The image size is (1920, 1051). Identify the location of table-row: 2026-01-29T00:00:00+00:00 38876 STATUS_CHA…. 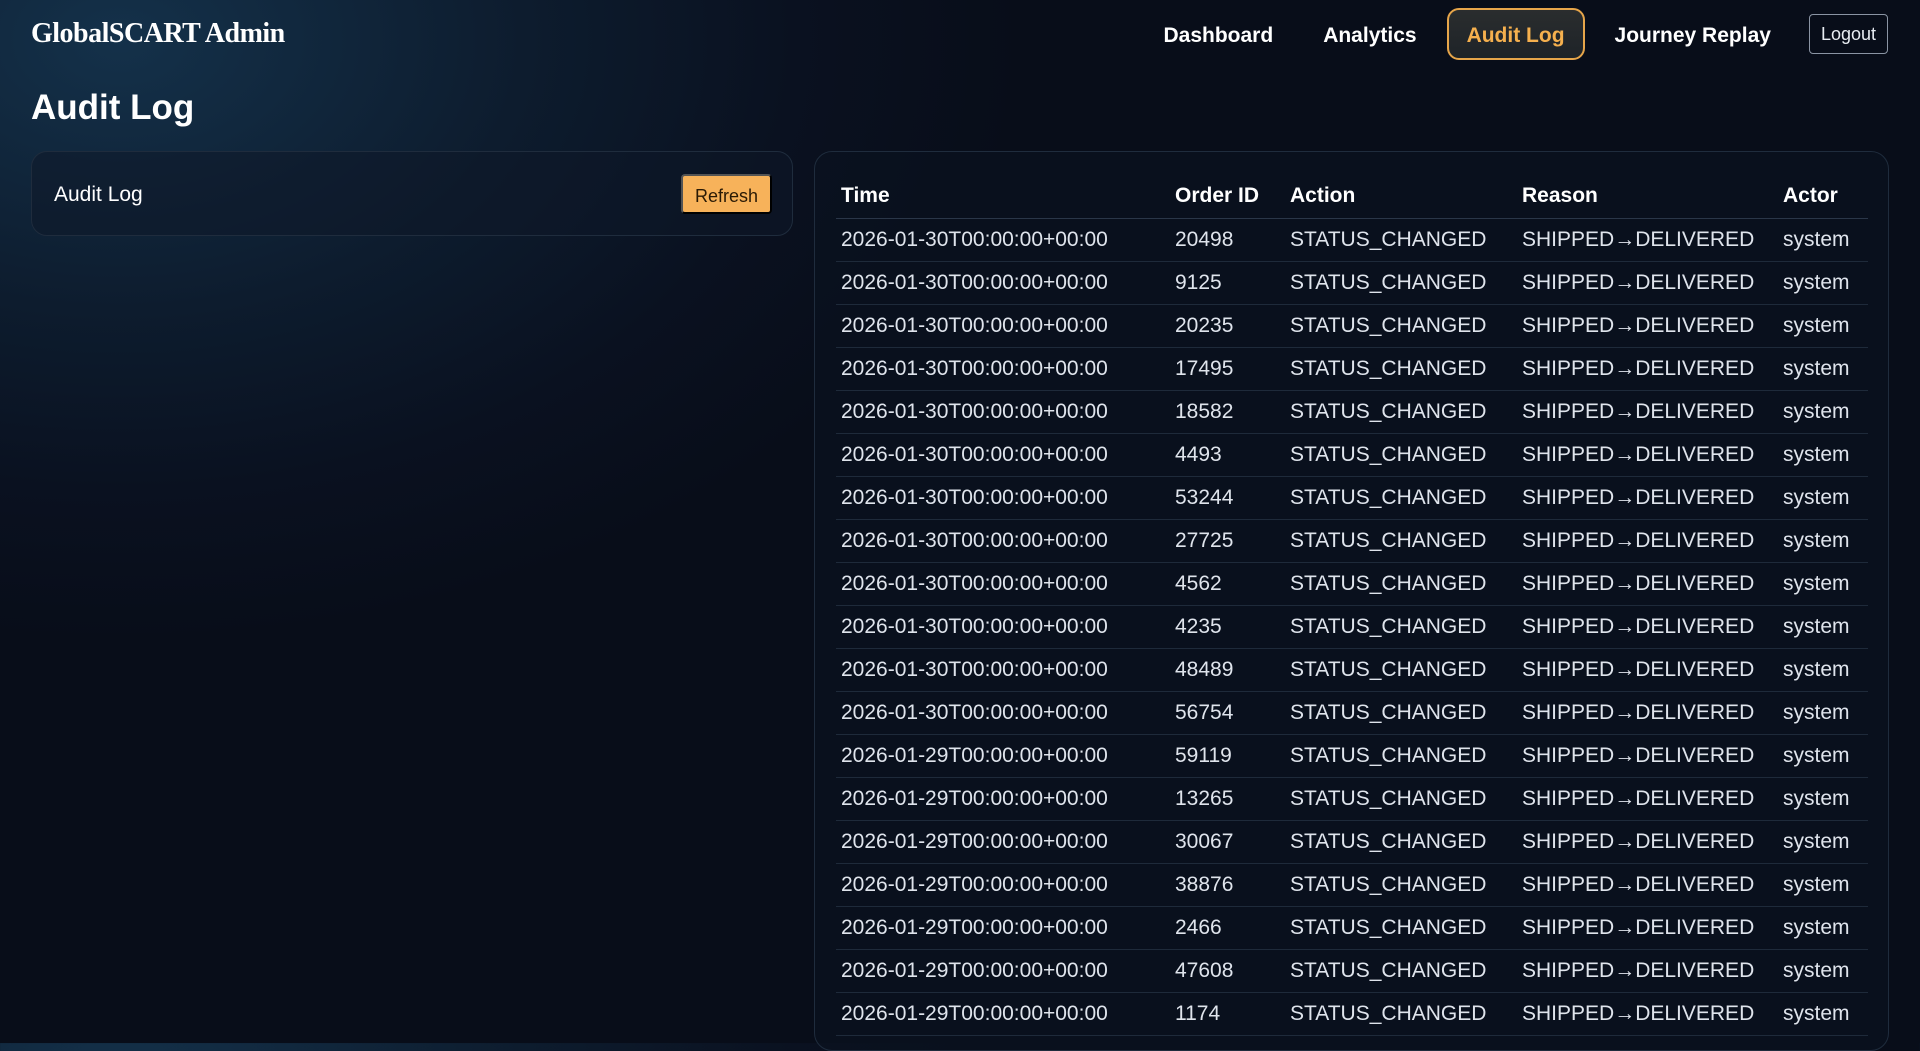
(1352, 885).